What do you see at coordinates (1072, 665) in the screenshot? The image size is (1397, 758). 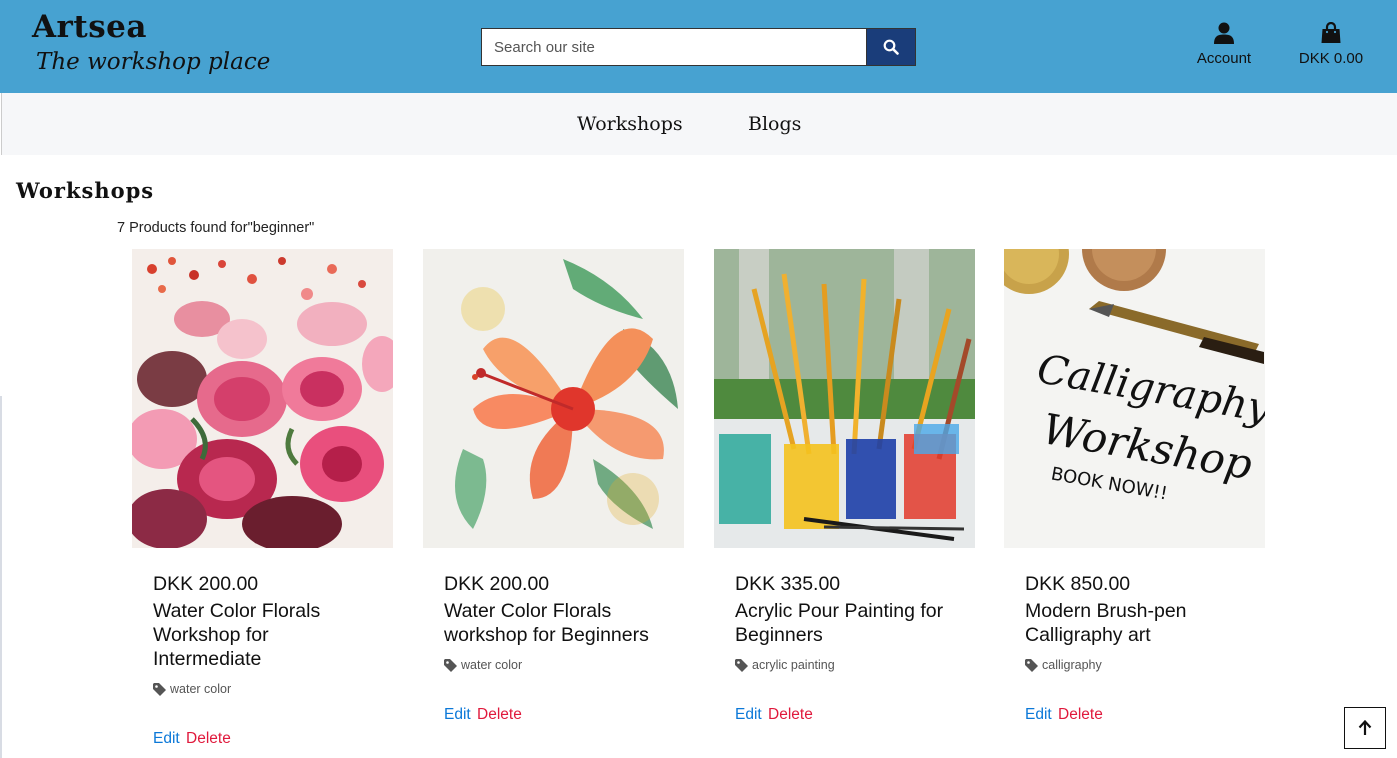 I see `product-category-label: calligraphy` at bounding box center [1072, 665].